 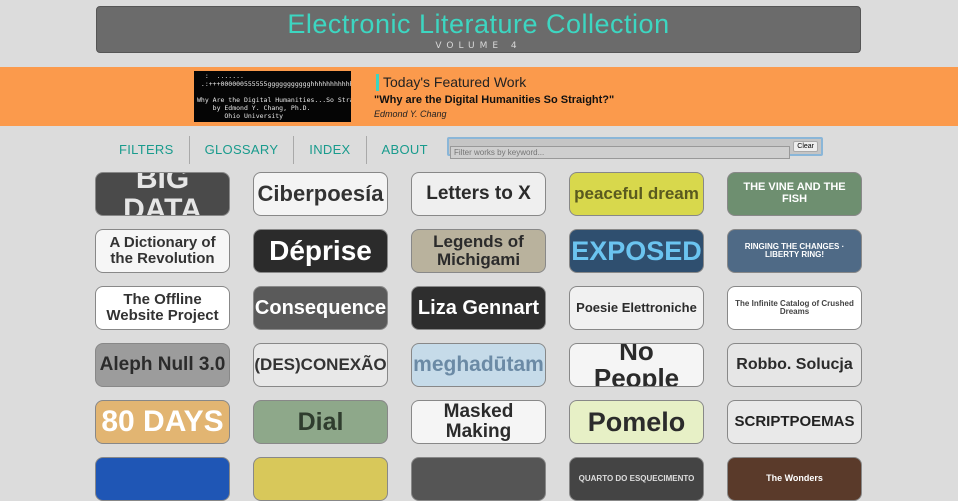 I want to click on work-tile: Poesie Elettroniche, so click(x=636, y=308).